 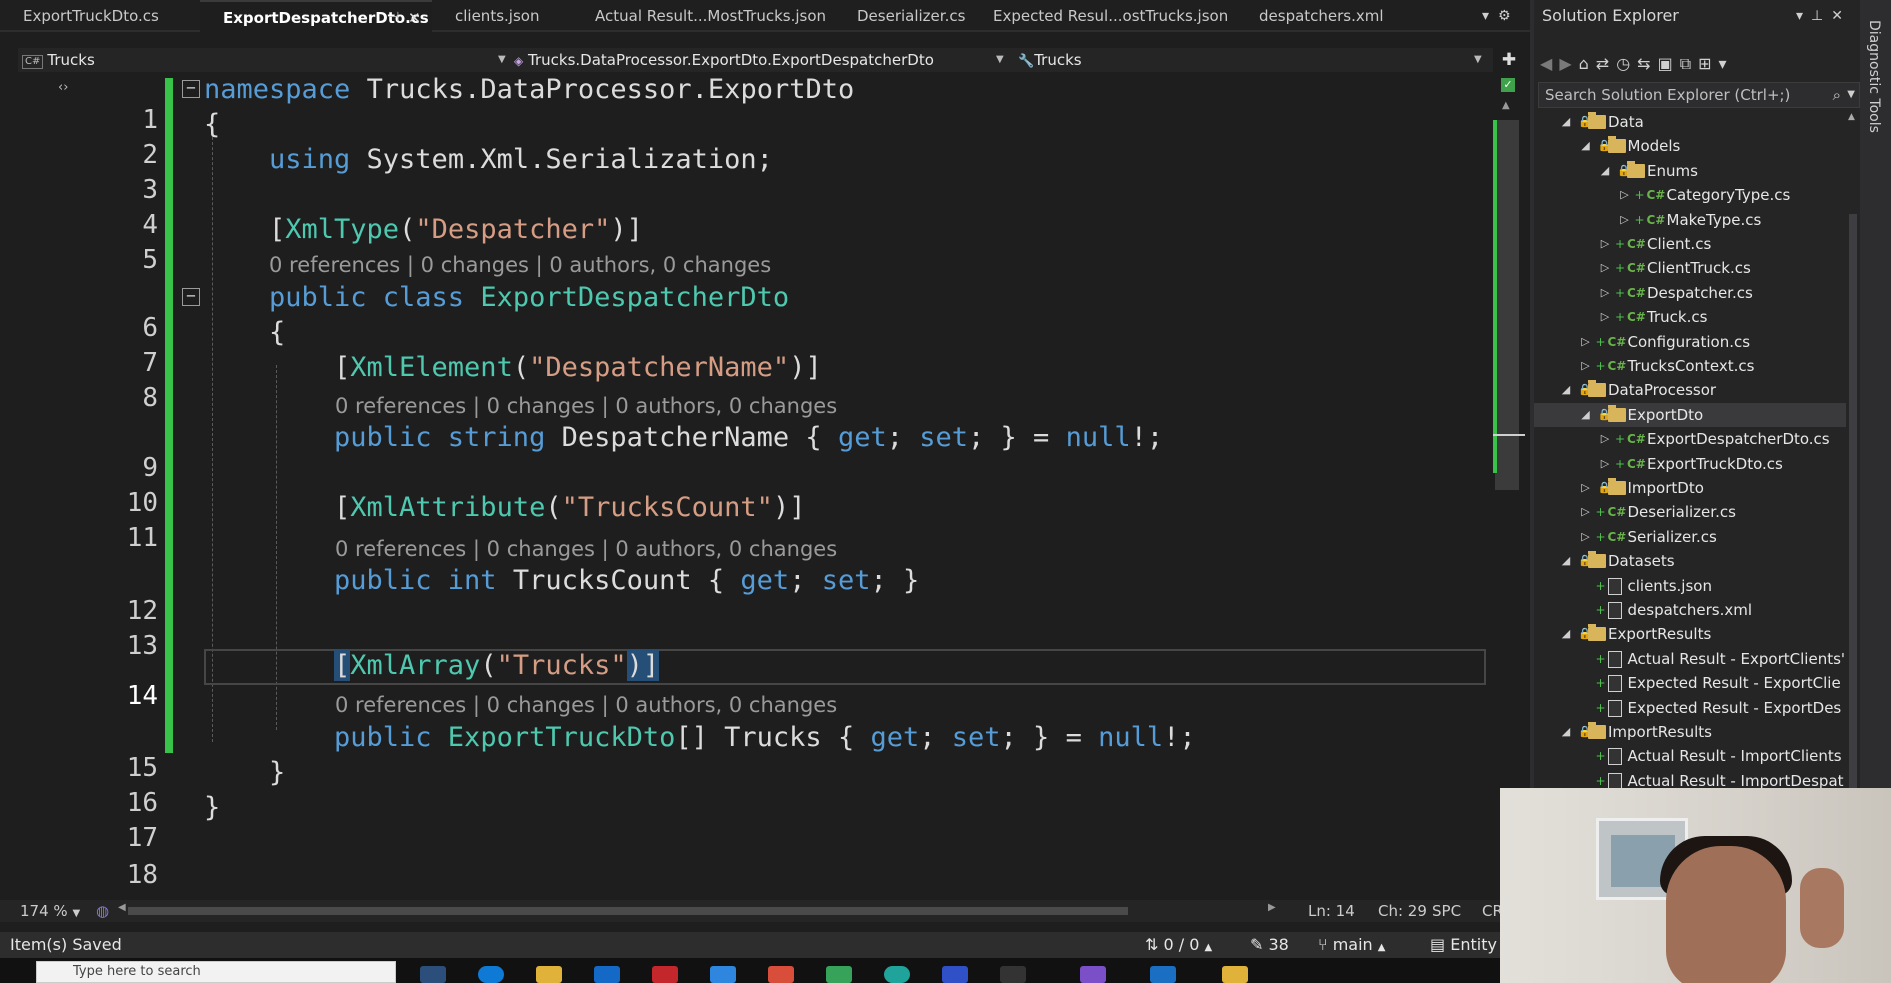 What do you see at coordinates (491, 974) in the screenshot?
I see `edge-icon` at bounding box center [491, 974].